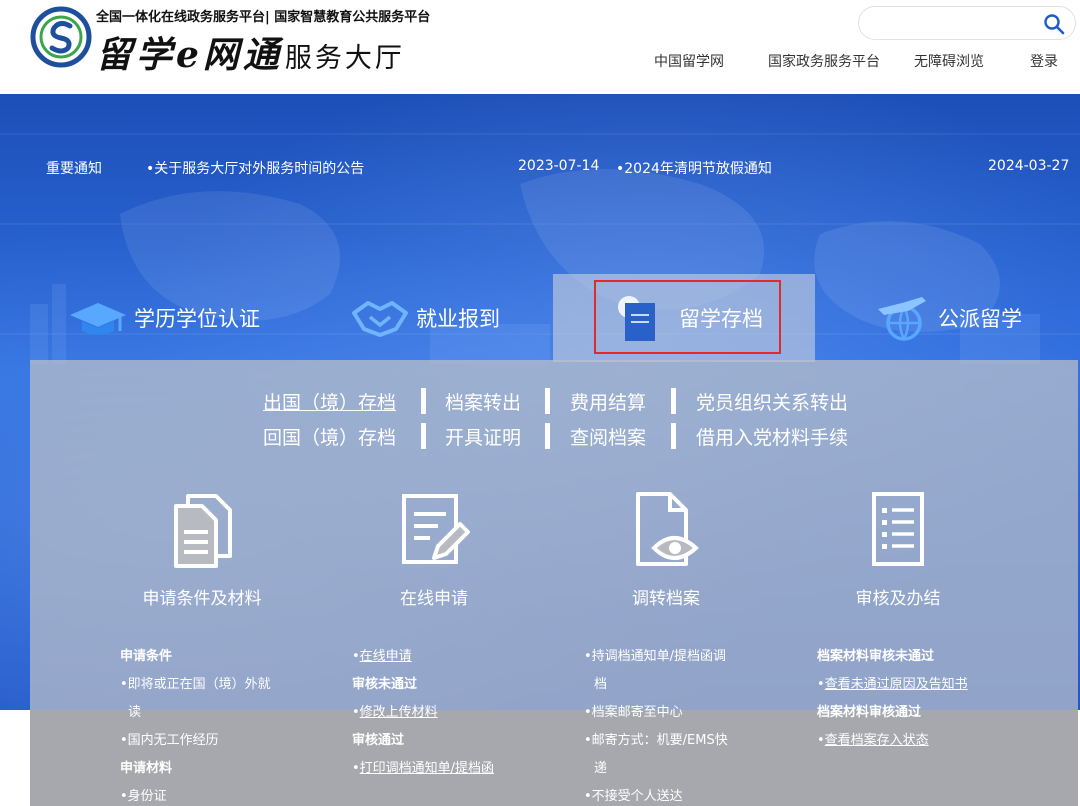 The height and width of the screenshot is (806, 1080). I want to click on sublink-party-relation-transfer: 党员组织关系转出, so click(772, 401).